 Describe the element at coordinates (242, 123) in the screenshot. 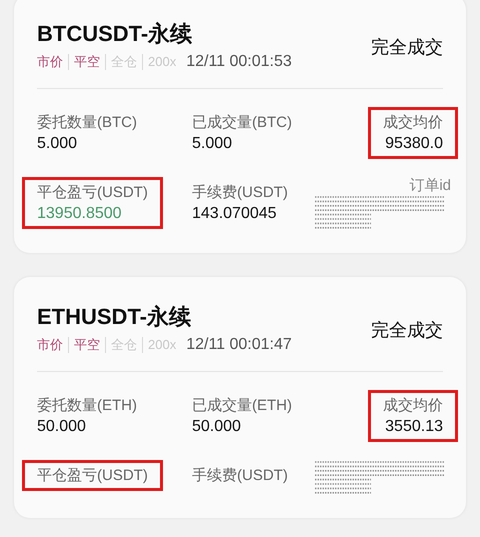

I see `field-label: 已成交量(BTC)` at that location.